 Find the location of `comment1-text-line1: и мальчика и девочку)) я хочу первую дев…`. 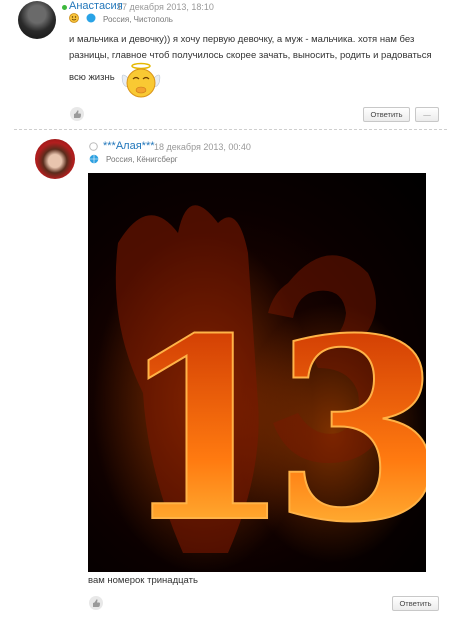

comment1-text-line1: и мальчика и девочку)) я хочу первую дев… is located at coordinates (242, 39).